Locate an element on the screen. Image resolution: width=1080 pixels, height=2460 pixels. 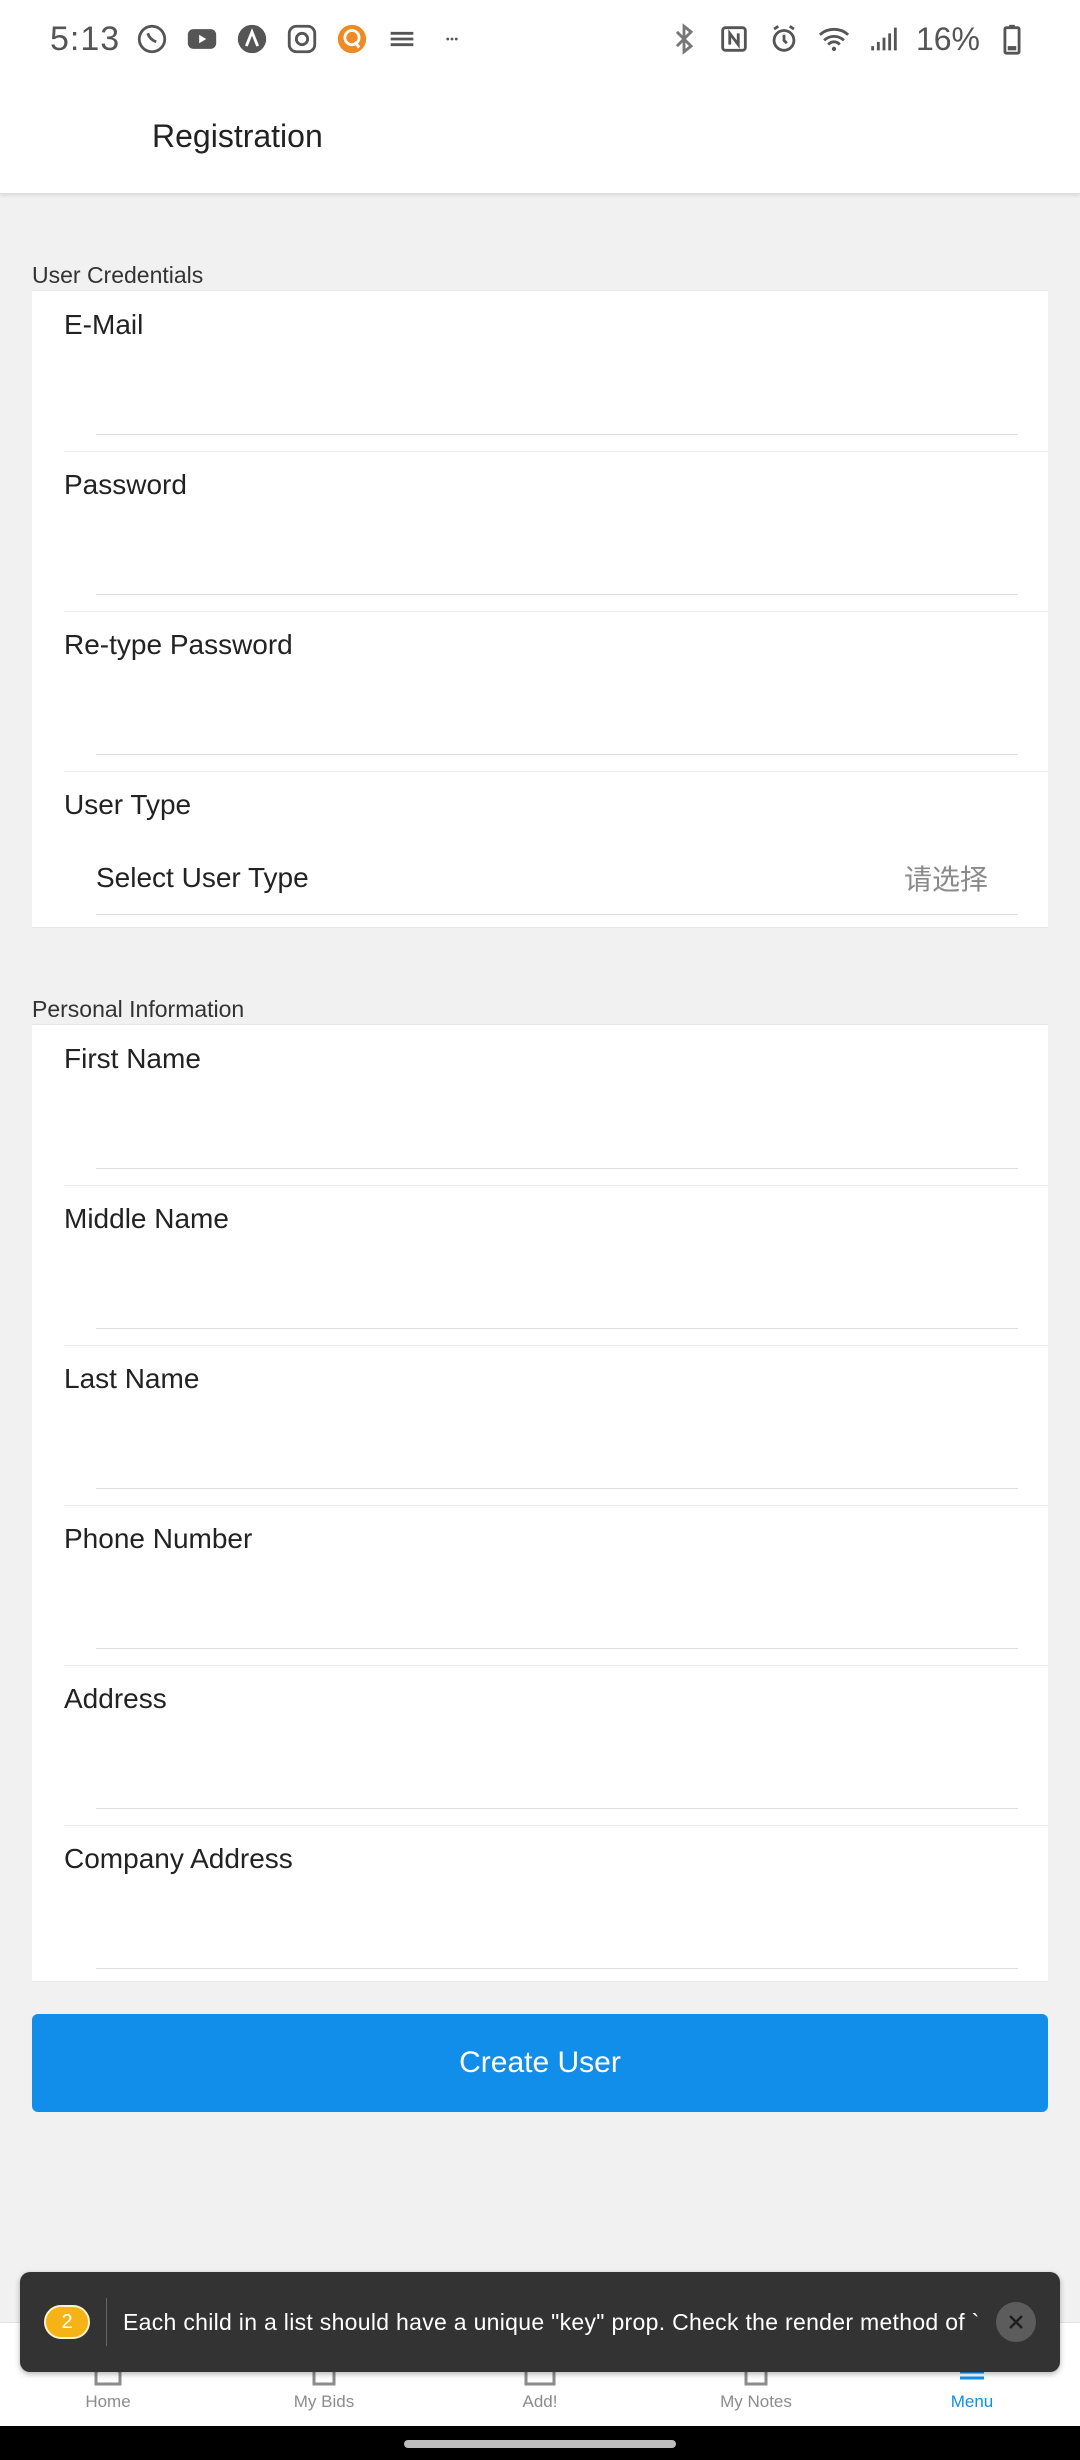
last-name-label: Last Name is located at coordinates (132, 1378).